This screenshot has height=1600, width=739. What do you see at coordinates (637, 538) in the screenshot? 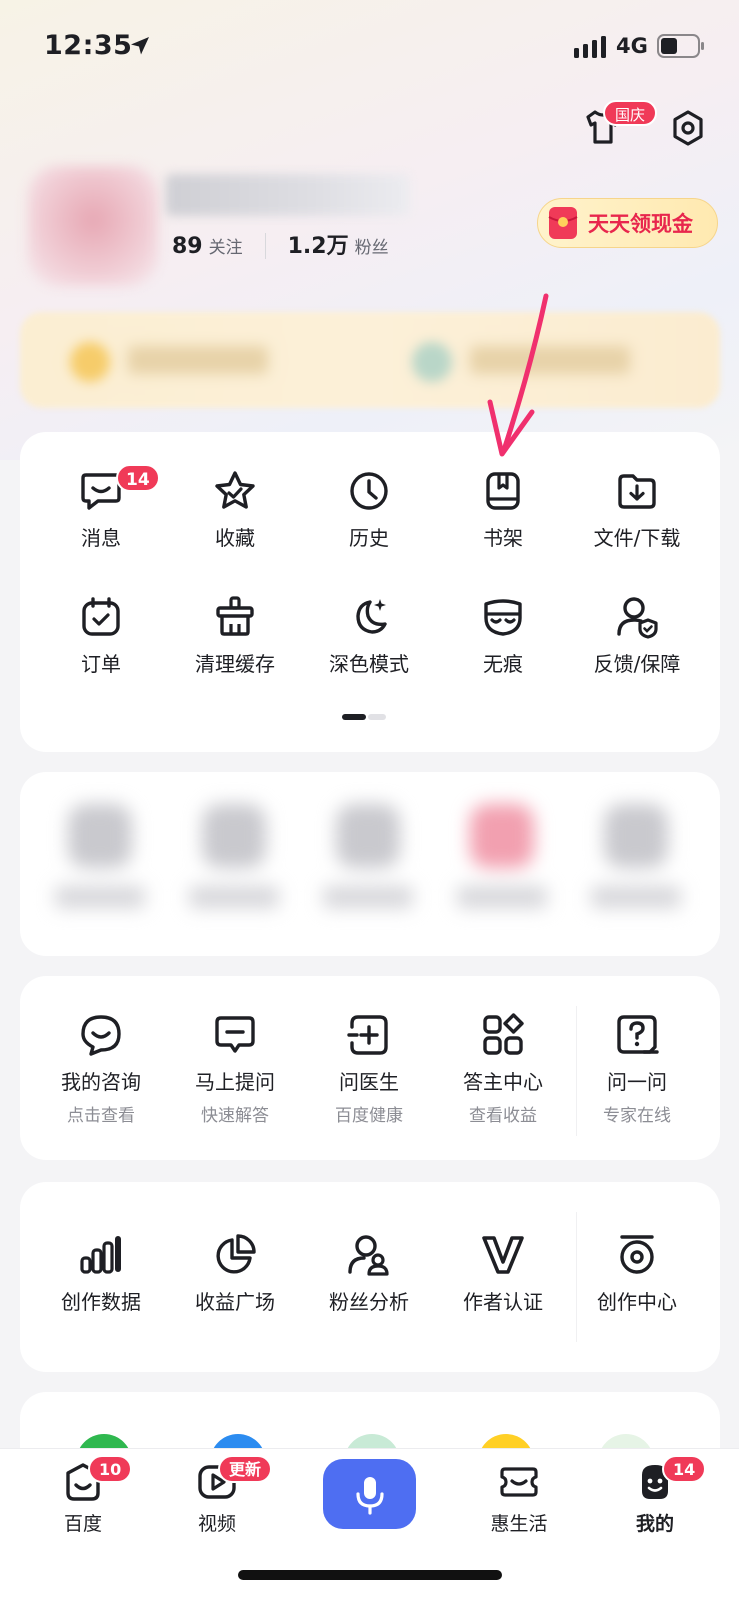
I see `tool-label: 文件/下载` at bounding box center [637, 538].